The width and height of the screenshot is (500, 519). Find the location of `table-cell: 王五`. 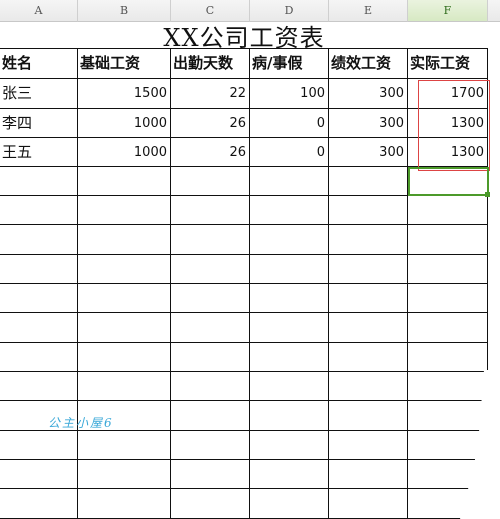

table-cell: 王五 is located at coordinates (39, 152).